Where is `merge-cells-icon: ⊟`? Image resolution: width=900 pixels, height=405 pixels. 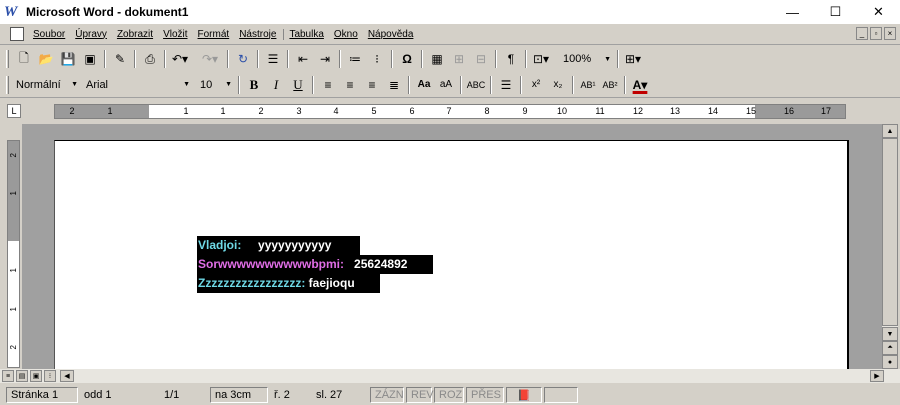
merge-cells-icon: ⊟ is located at coordinates (481, 59).